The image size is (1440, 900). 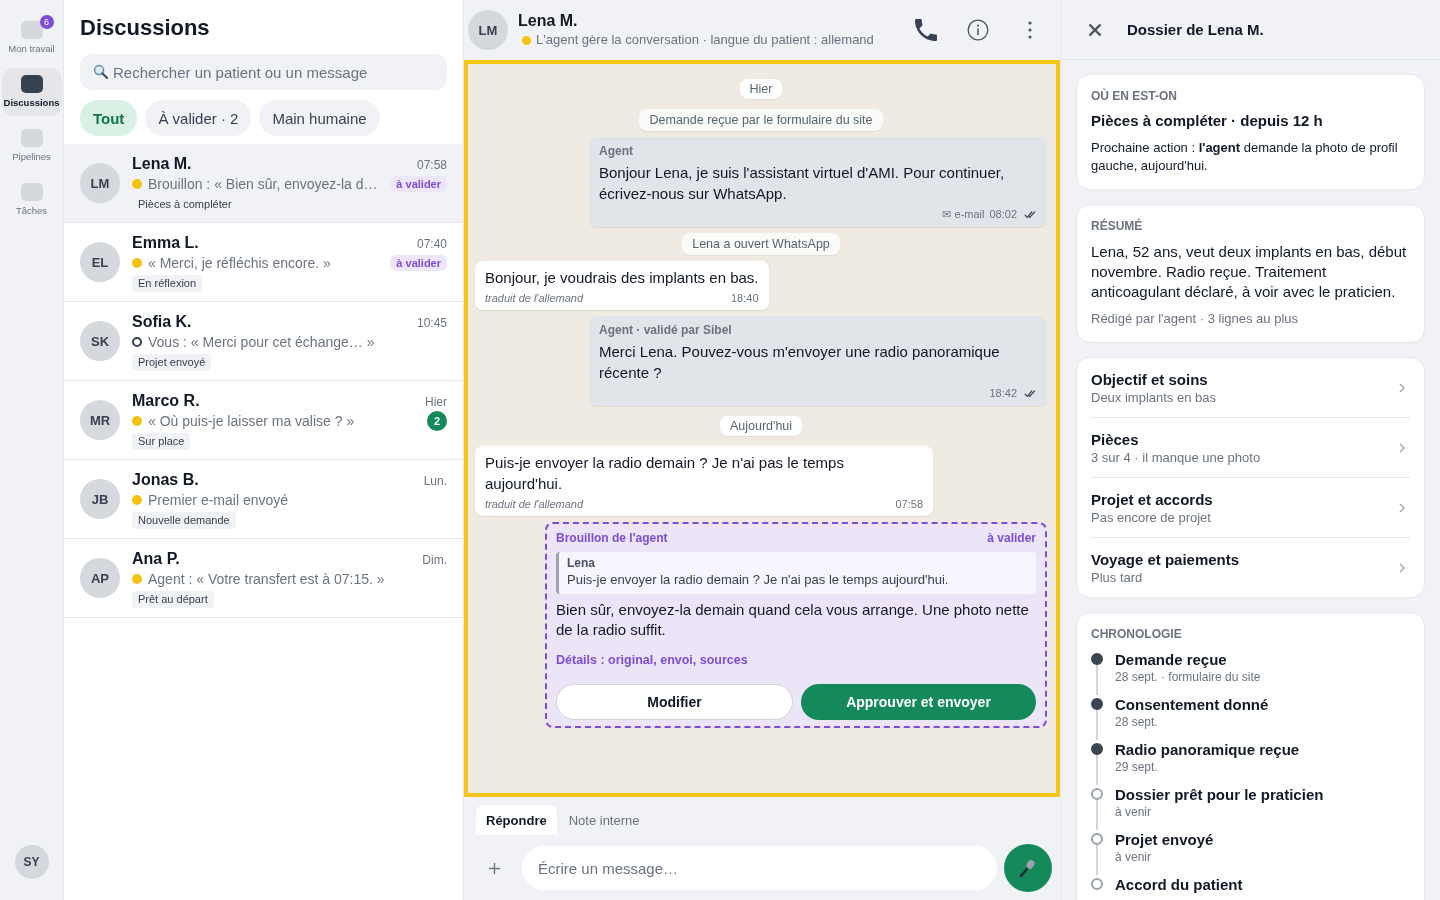 What do you see at coordinates (31, 138) in the screenshot?
I see `tile-icon` at bounding box center [31, 138].